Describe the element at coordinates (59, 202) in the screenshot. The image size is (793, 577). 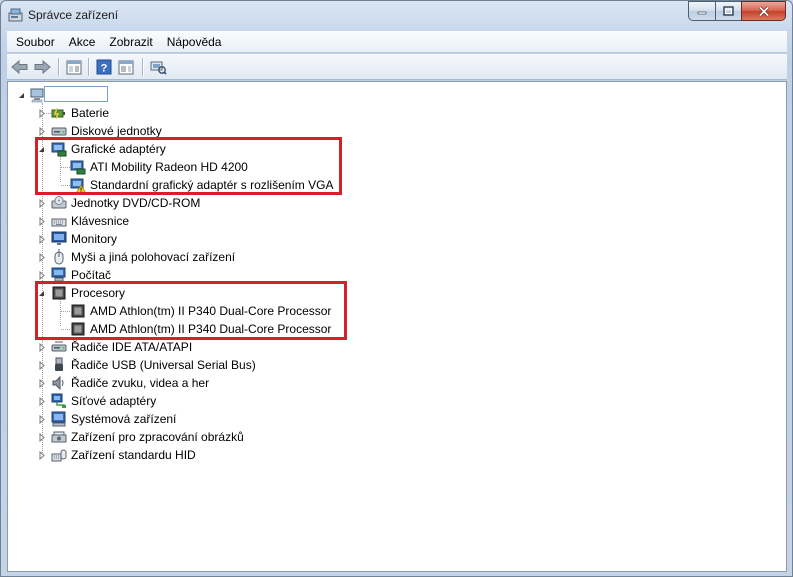
I see `dvd-drive-icon` at that location.